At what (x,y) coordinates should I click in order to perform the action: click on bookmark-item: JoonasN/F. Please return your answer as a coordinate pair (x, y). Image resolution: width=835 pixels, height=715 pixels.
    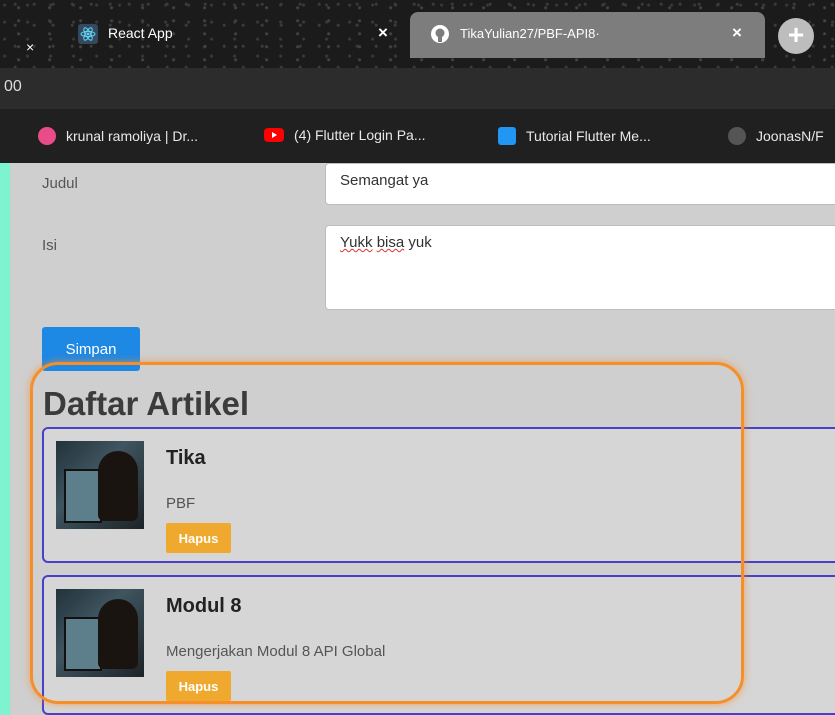
    Looking at the image, I should click on (776, 136).